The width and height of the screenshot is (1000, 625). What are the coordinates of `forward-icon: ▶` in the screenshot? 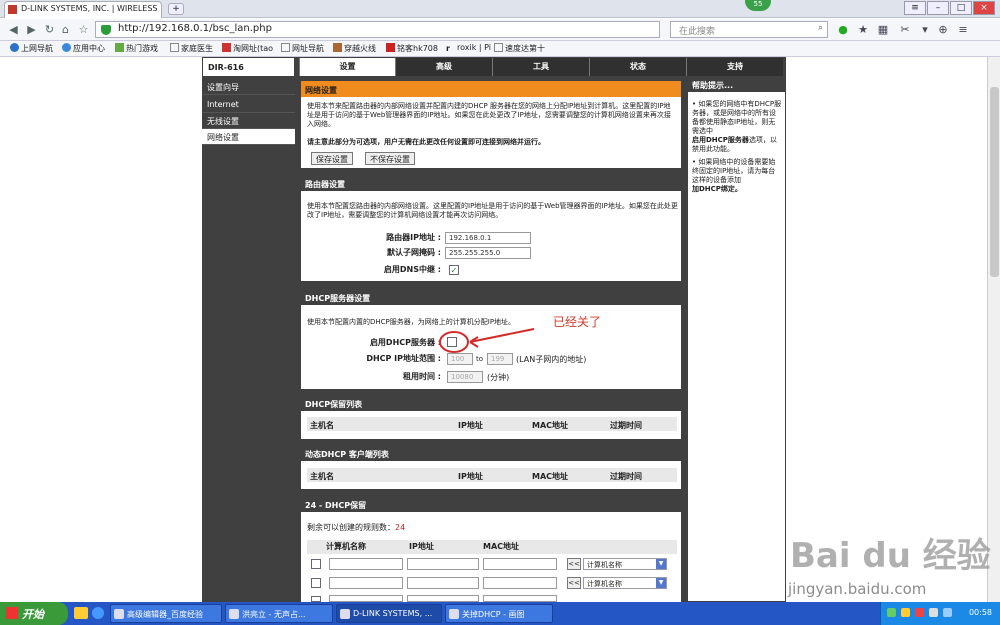 It's located at (31, 29).